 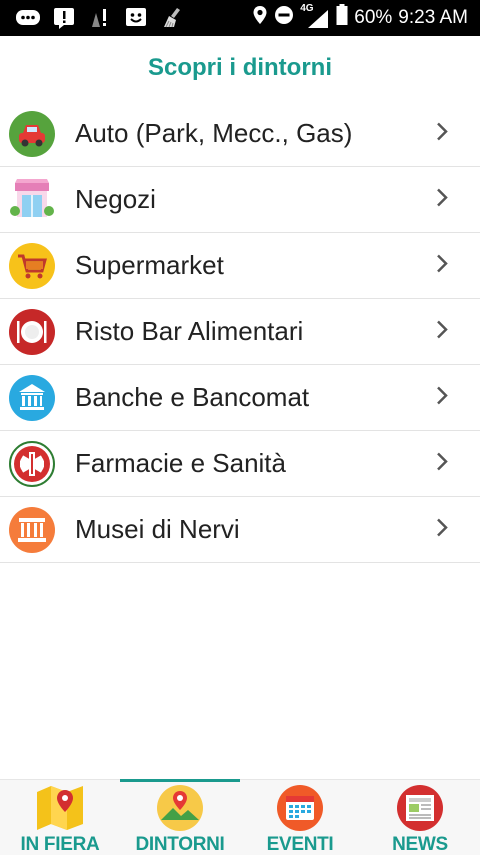 I want to click on restaurant-icon, so click(x=32, y=331).